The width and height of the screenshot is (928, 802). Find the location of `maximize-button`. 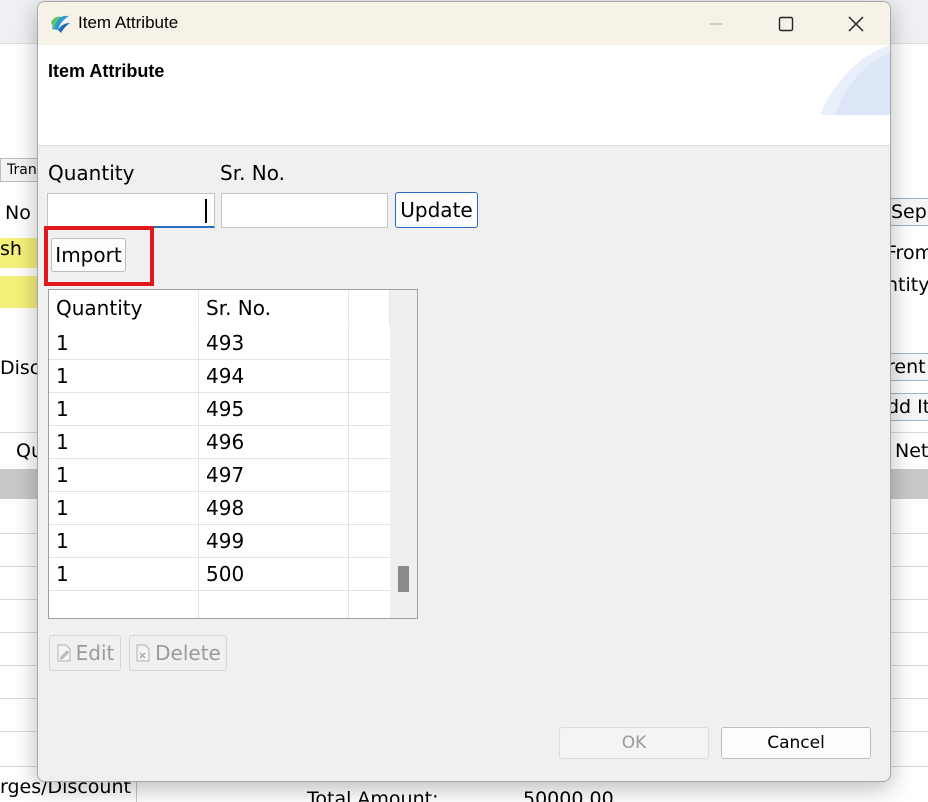

maximize-button is located at coordinates (786, 23).